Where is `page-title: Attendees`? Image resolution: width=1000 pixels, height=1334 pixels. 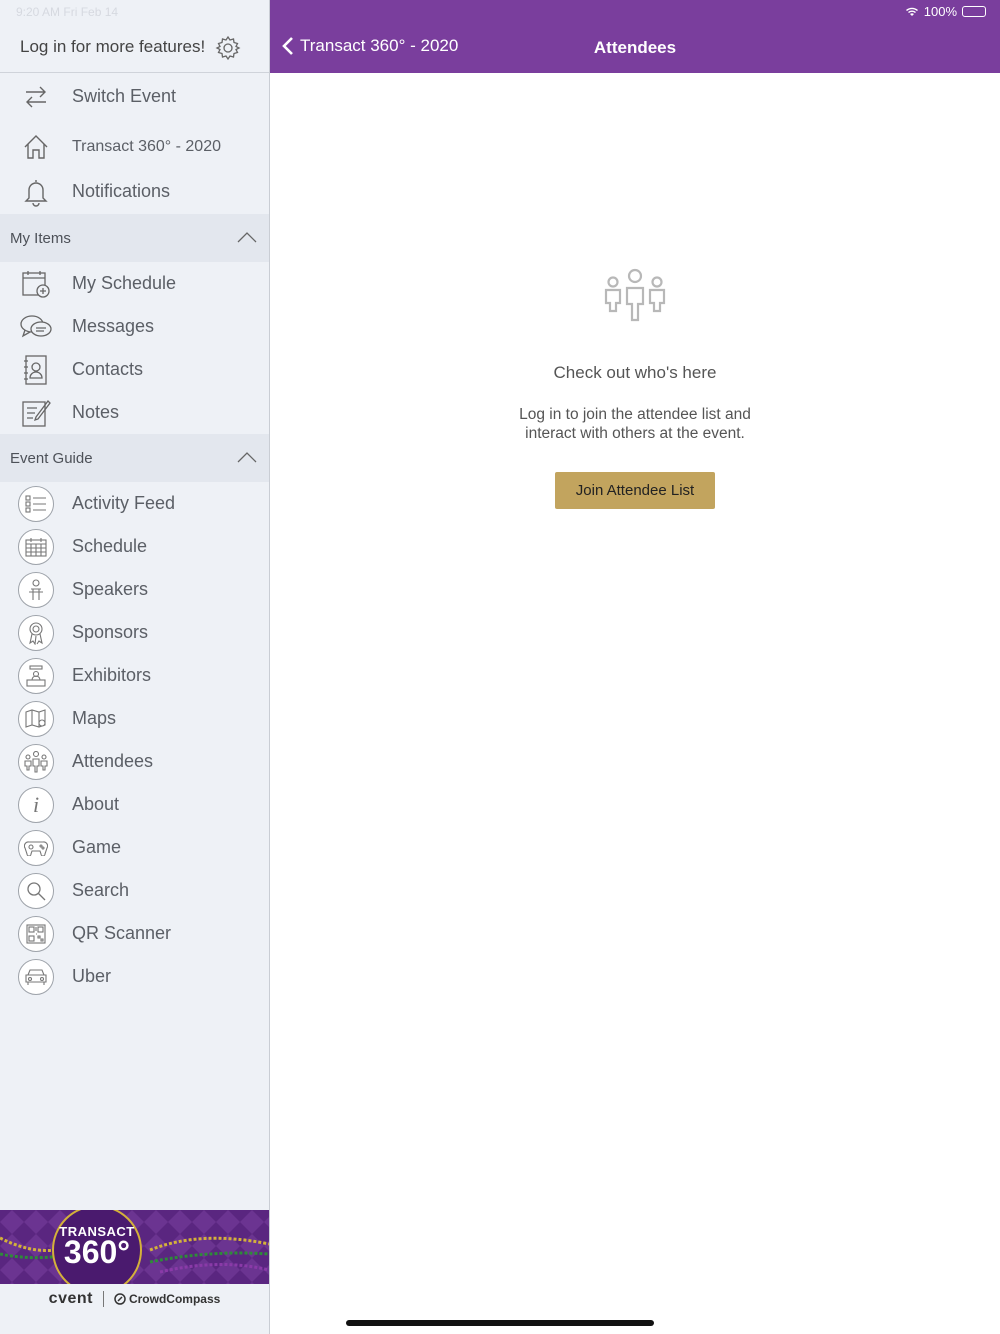
page-title: Attendees is located at coordinates (635, 47).